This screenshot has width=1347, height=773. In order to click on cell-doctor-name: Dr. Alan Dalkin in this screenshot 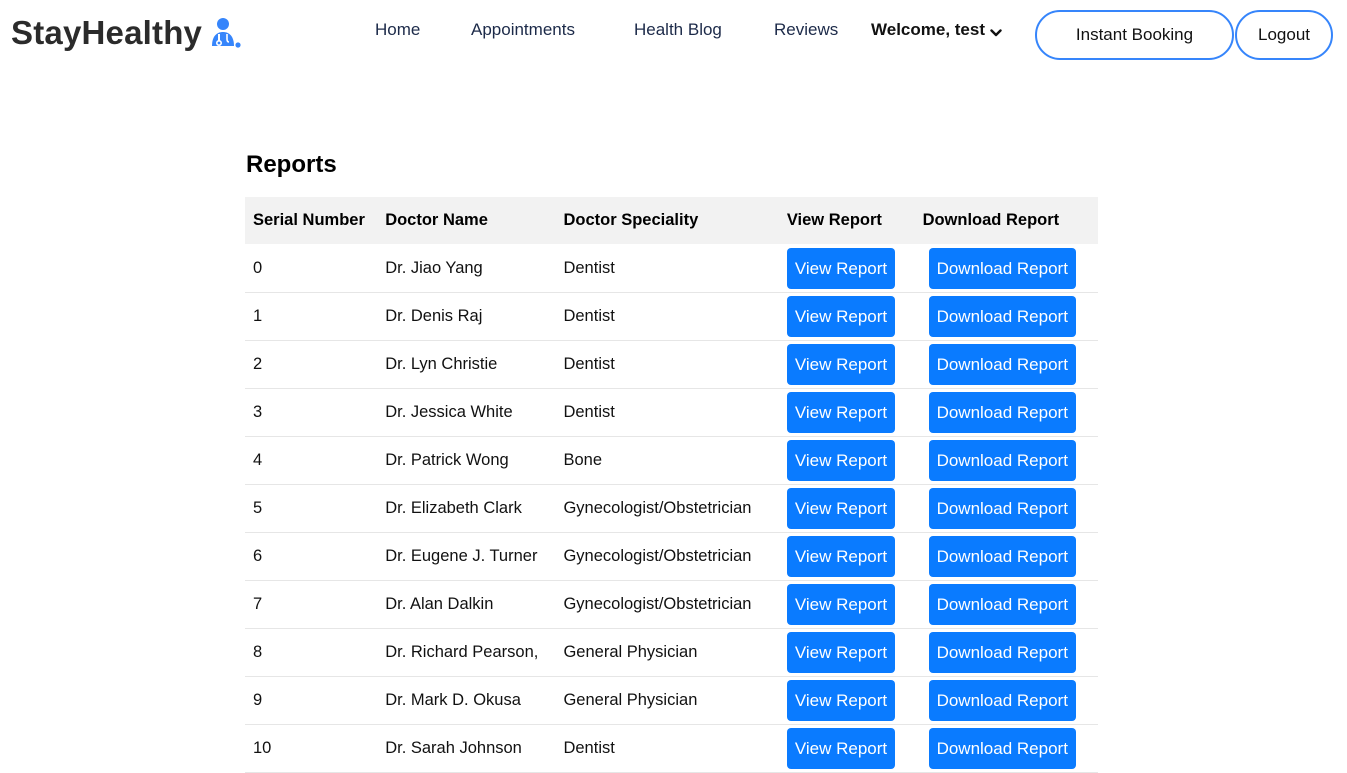, I will do `click(466, 604)`.